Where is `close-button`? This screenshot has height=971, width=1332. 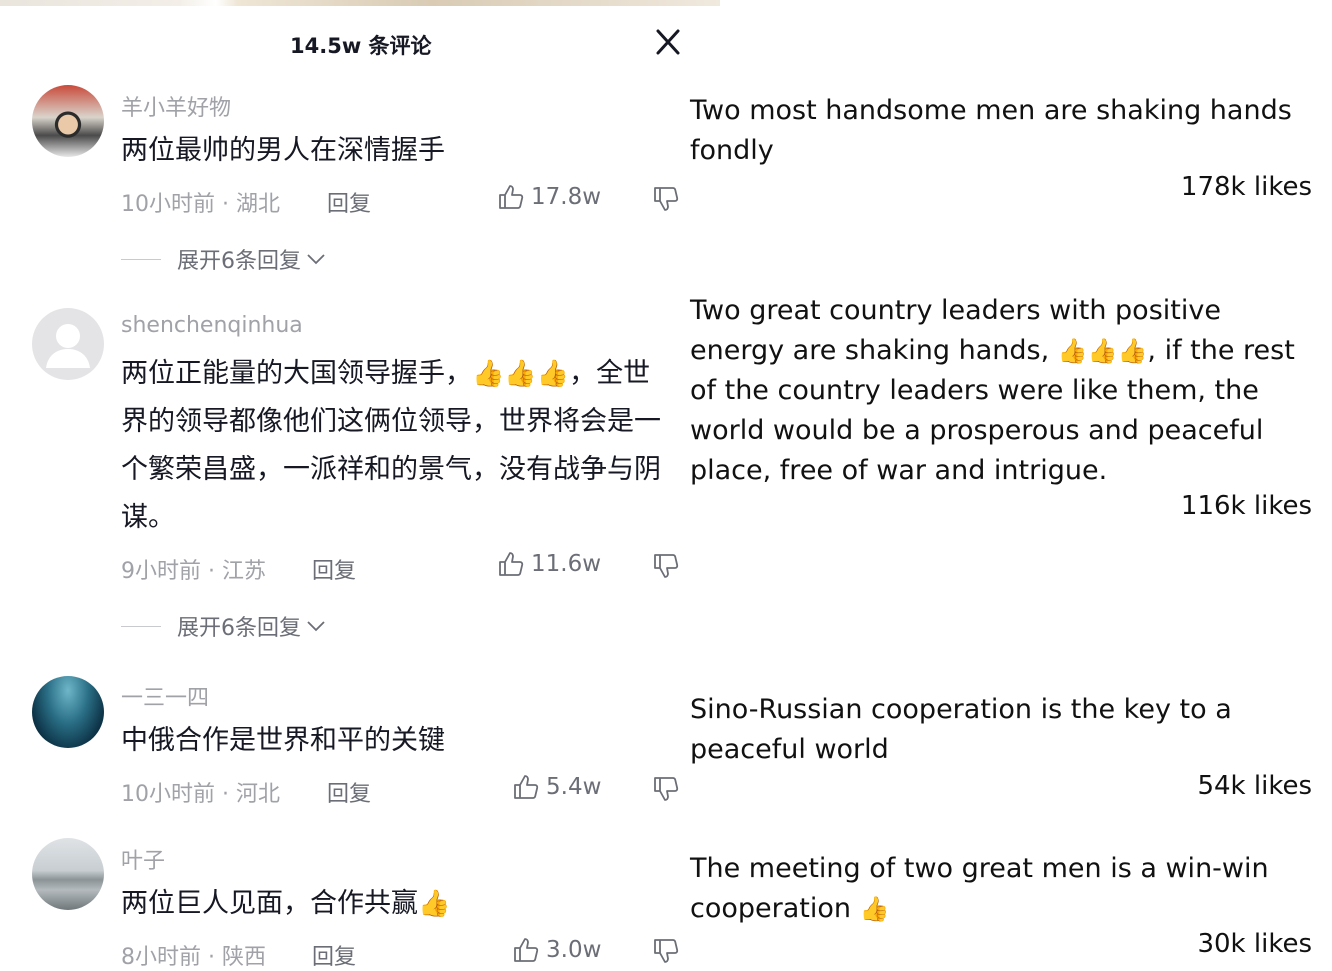
close-button is located at coordinates (668, 42).